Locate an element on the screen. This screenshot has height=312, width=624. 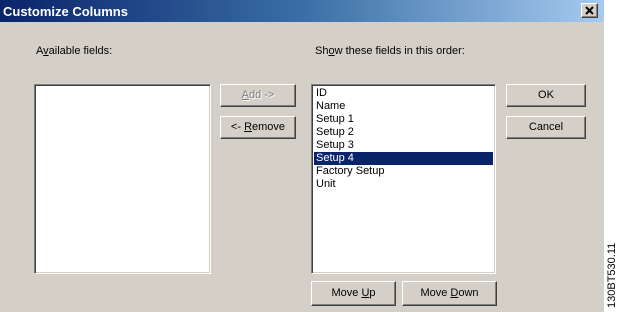
figure-reference-code: 130BT530.11 is located at coordinates (612, 275).